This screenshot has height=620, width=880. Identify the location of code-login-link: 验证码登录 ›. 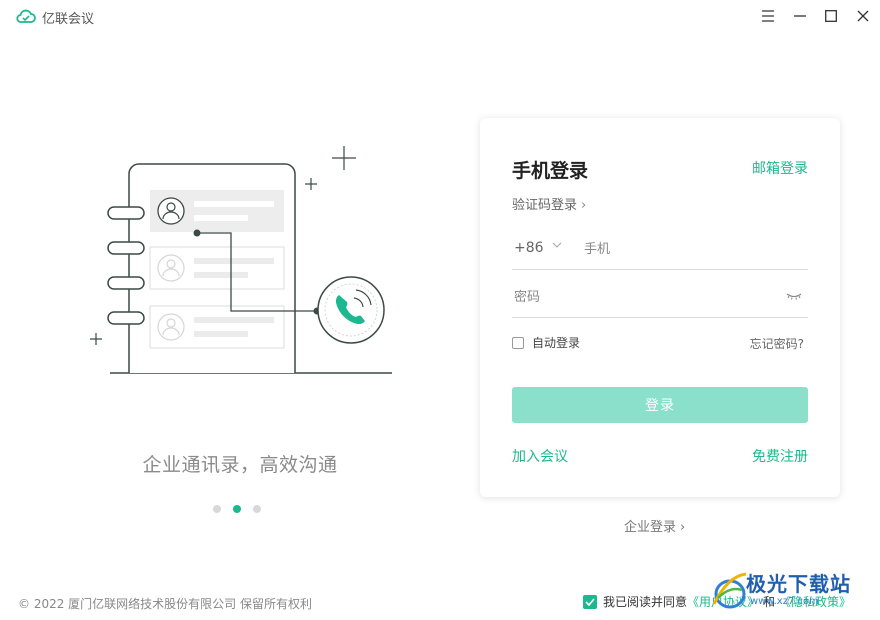
(549, 203).